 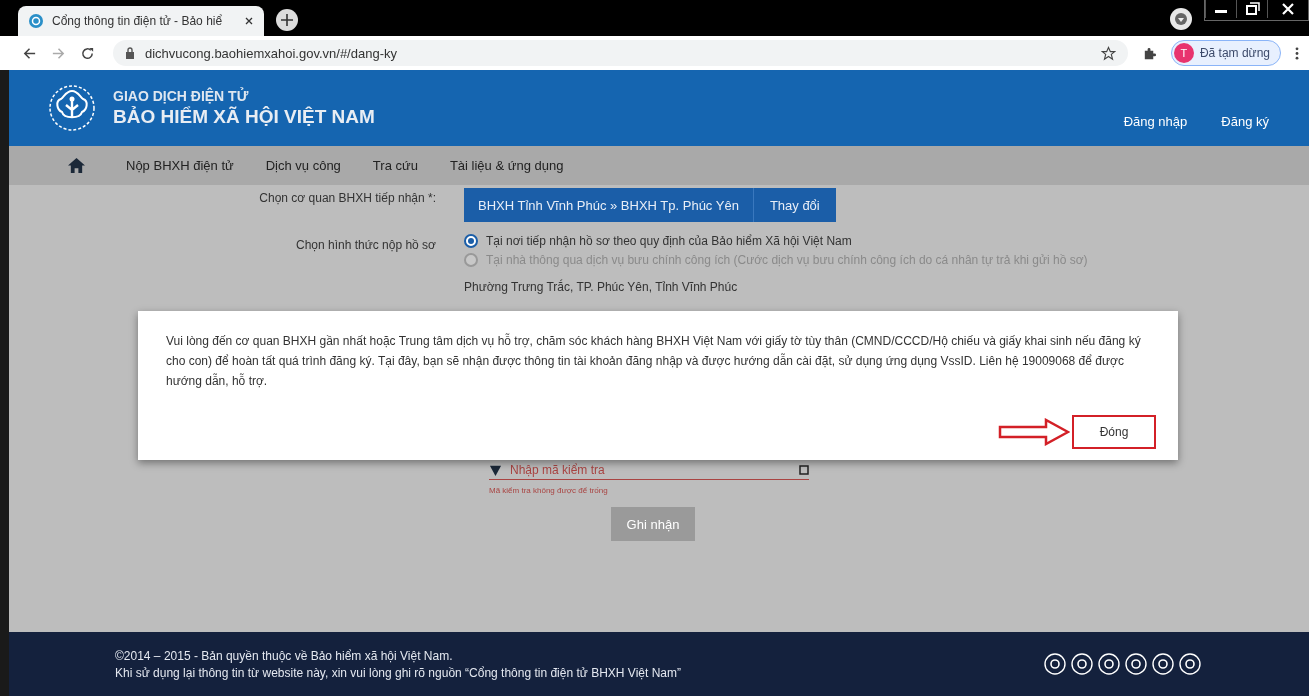 I want to click on radio-option: Tại nơi tiếp nhận hồ sơ theo quy định của Bảo hiểm Xã hội Việt Nam, so click(x=776, y=241).